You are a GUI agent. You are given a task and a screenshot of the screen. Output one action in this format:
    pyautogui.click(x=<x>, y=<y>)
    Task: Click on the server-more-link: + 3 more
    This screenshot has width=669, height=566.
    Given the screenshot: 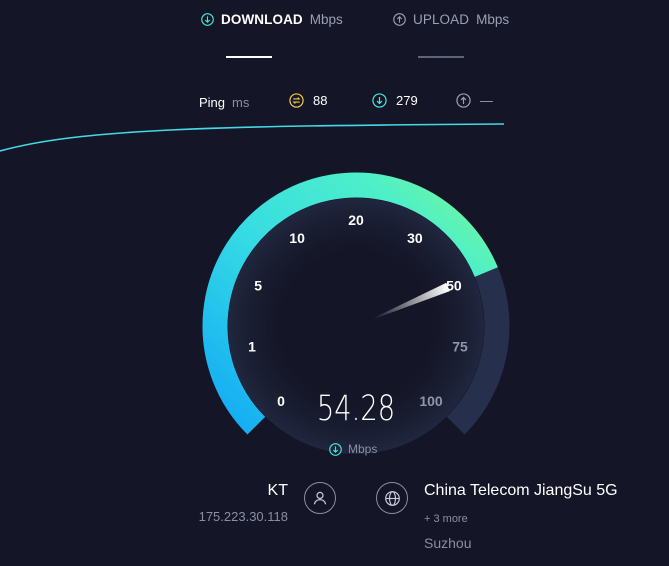 What is the action you would take?
    pyautogui.click(x=446, y=519)
    